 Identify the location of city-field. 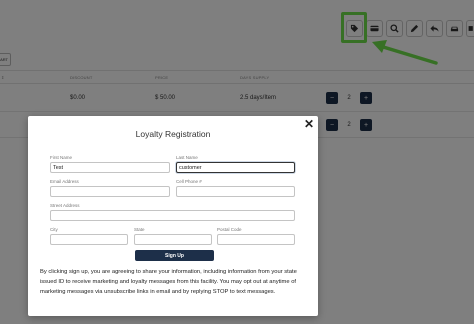
(89, 239).